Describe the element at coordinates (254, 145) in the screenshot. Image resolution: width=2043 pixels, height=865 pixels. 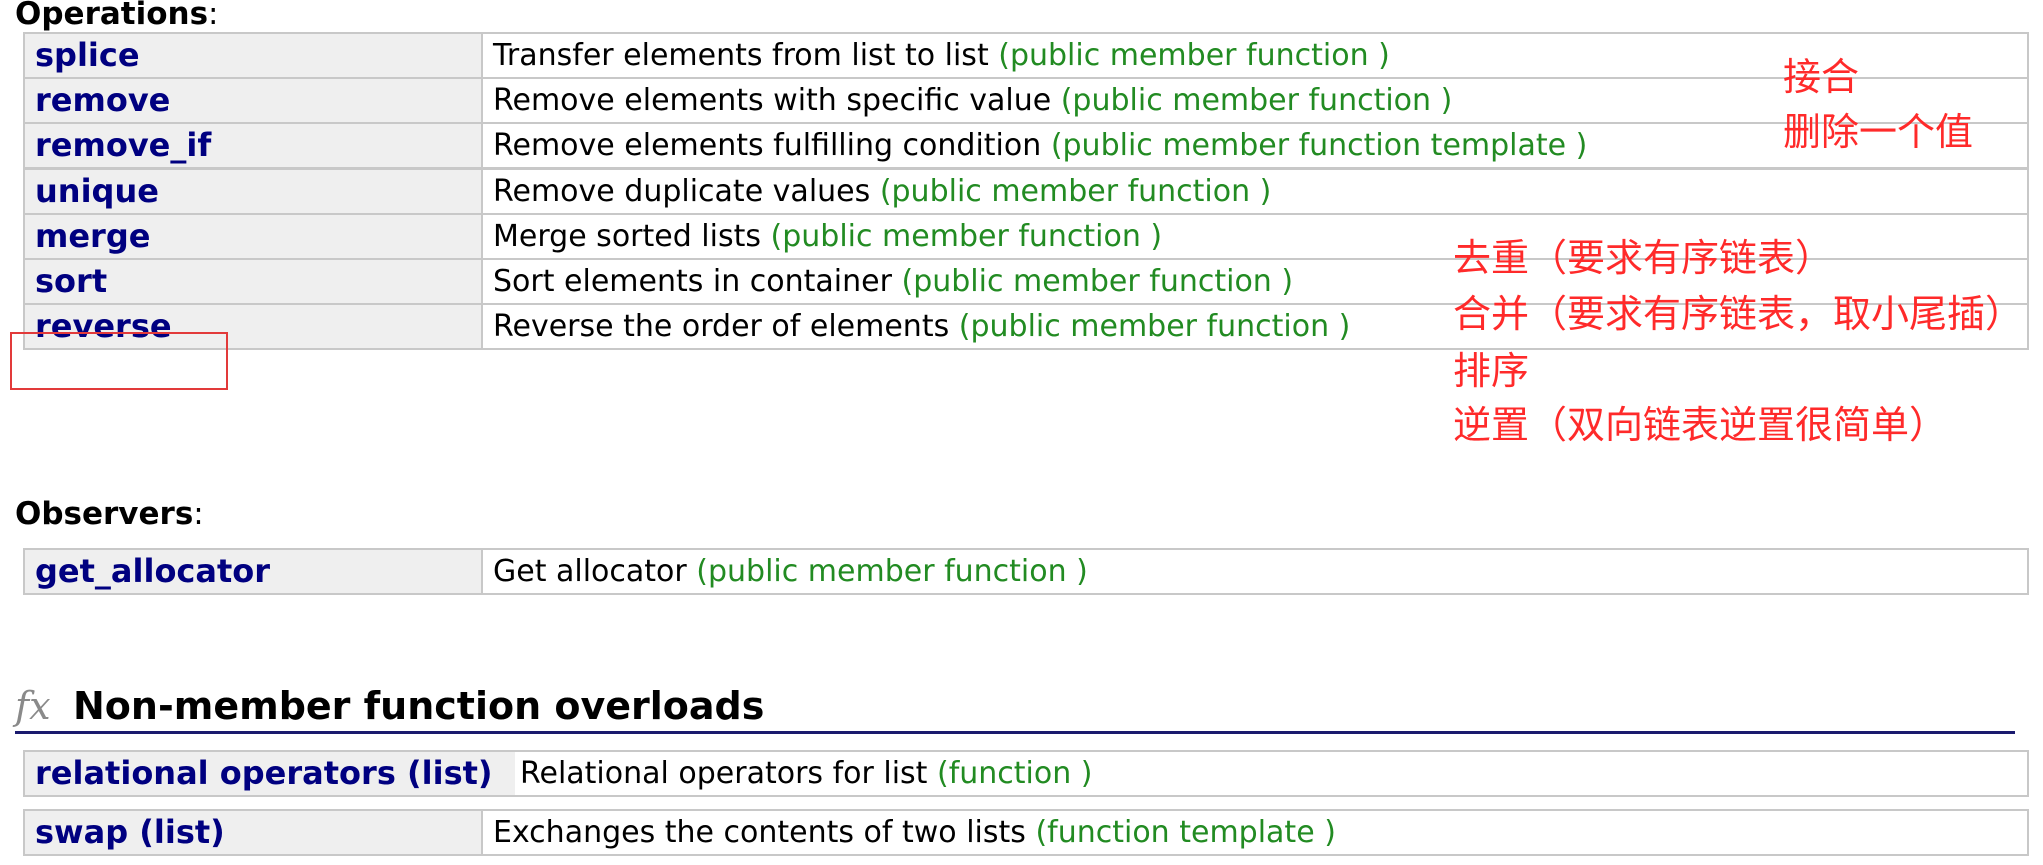
I see `function-link-remove-if: remove_if` at that location.